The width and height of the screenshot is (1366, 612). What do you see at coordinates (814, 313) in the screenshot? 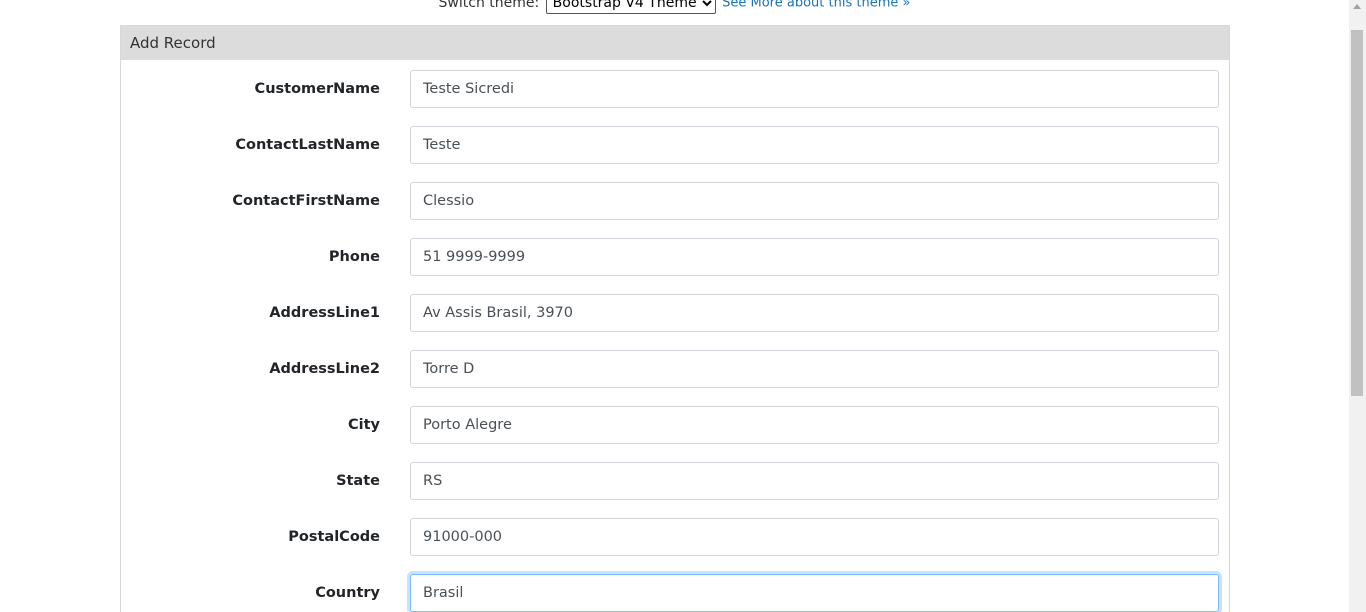
I see `addressline1-input` at bounding box center [814, 313].